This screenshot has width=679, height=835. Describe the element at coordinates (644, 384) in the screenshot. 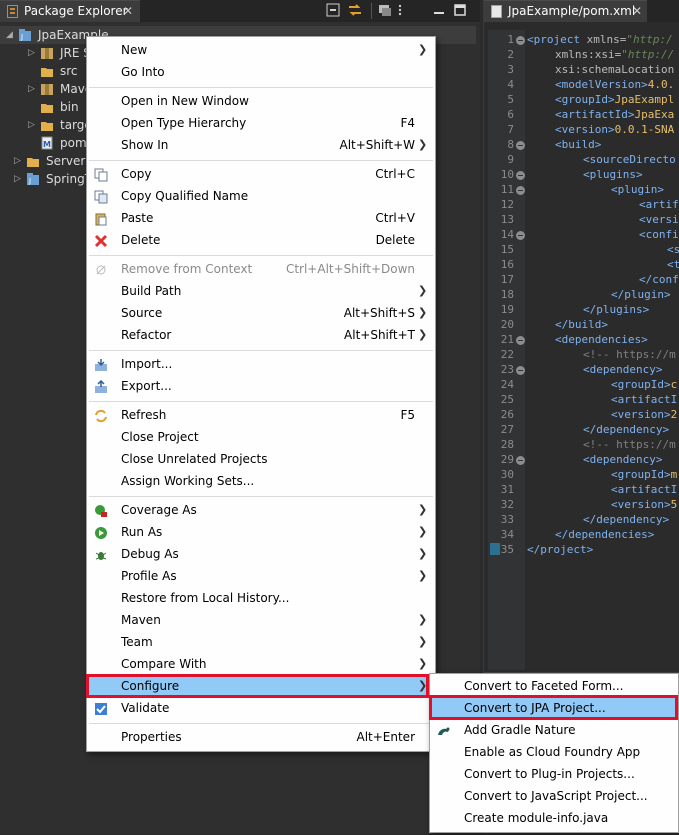

I see `code-line: <groupId>c` at that location.